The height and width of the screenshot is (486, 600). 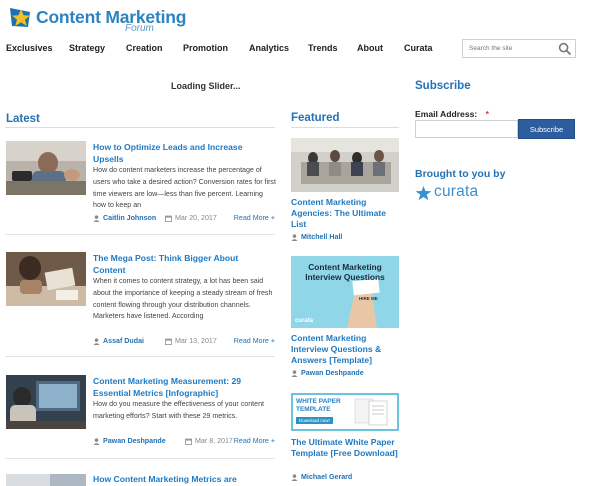 What do you see at coordinates (87, 48) in the screenshot?
I see `nav-strategy: Strategy` at bounding box center [87, 48].